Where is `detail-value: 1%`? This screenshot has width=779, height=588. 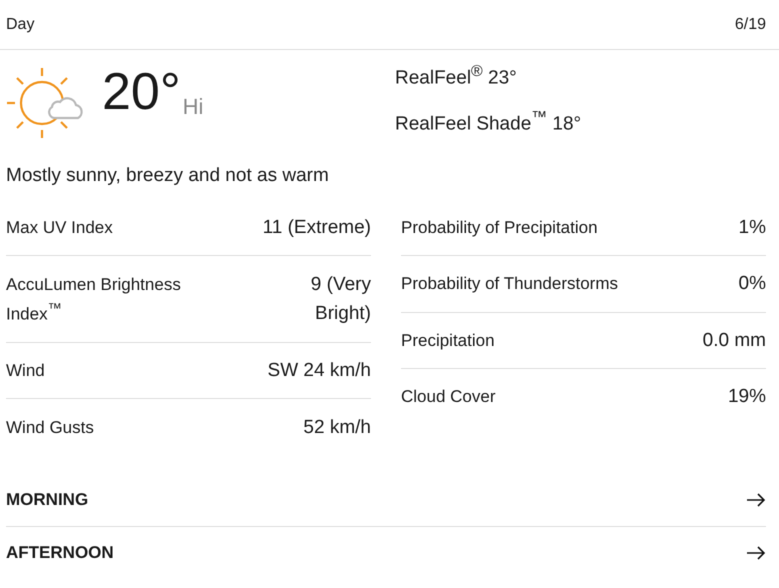
detail-value: 1% is located at coordinates (752, 227).